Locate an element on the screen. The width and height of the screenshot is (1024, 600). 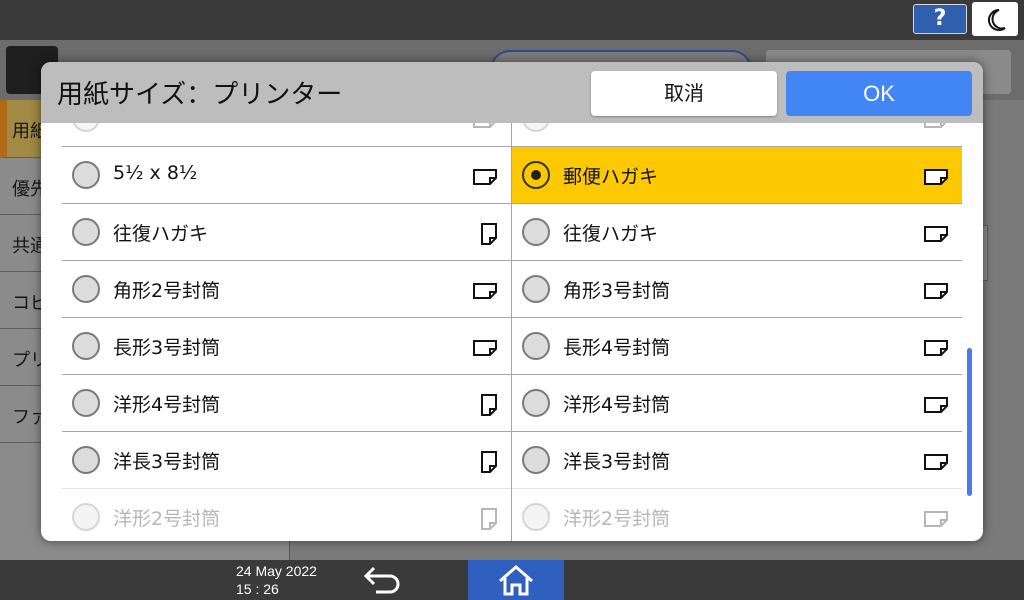
paper-size-label: 角形2号封筒 is located at coordinates (167, 291).